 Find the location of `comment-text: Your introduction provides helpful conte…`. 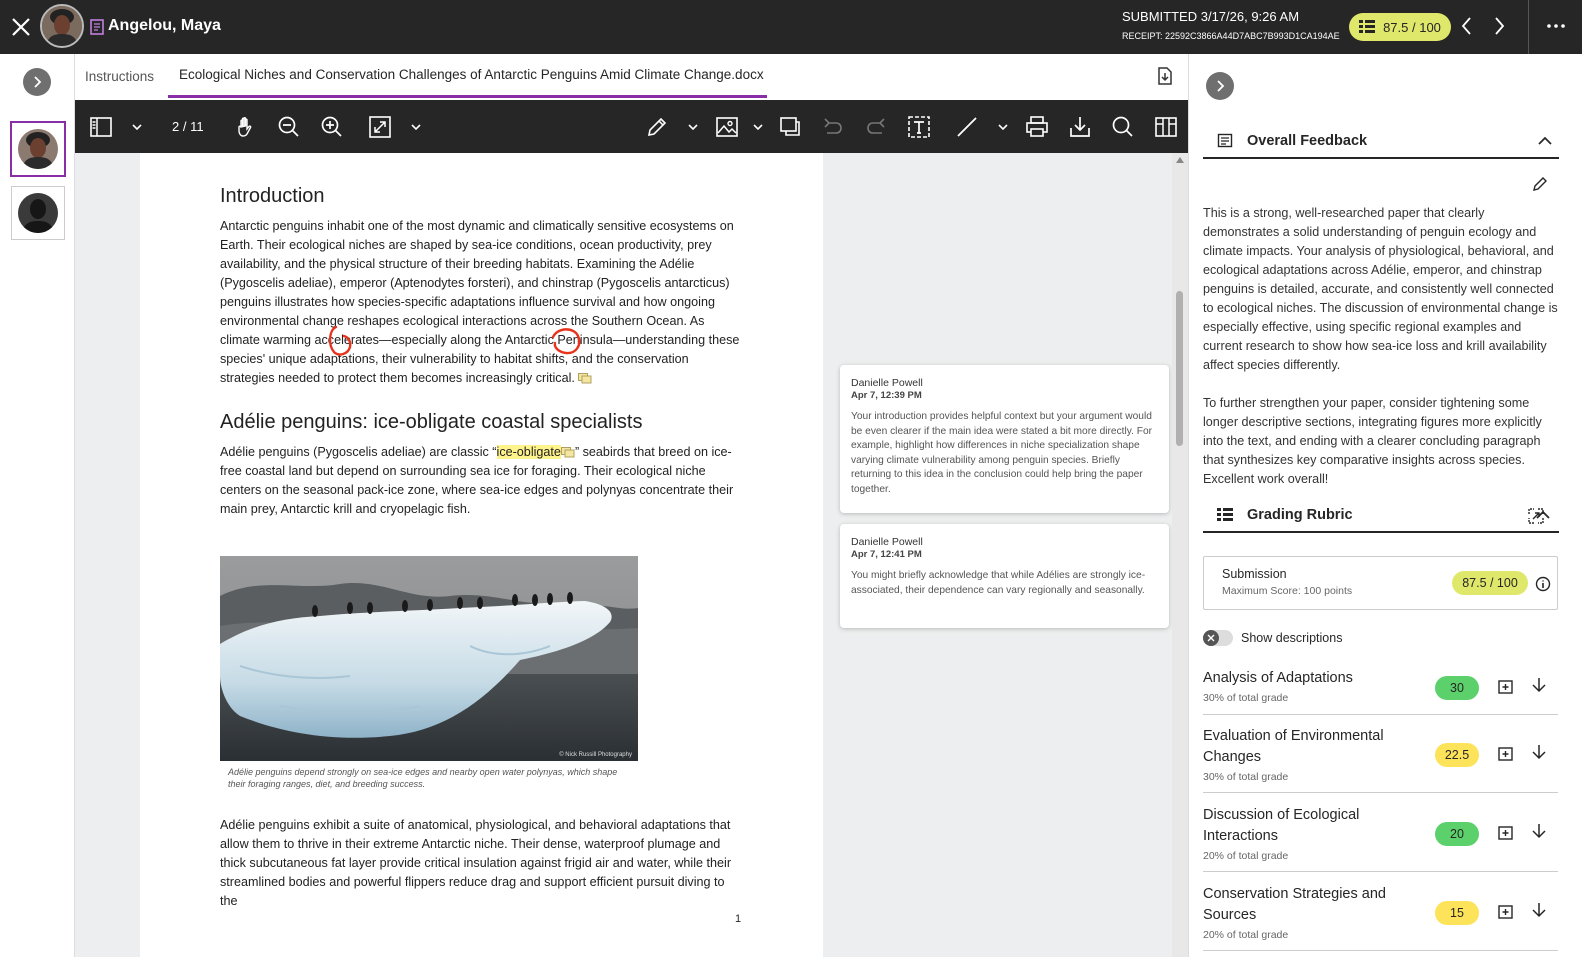

comment-text: Your introduction provides helpful conte… is located at coordinates (1002, 453).